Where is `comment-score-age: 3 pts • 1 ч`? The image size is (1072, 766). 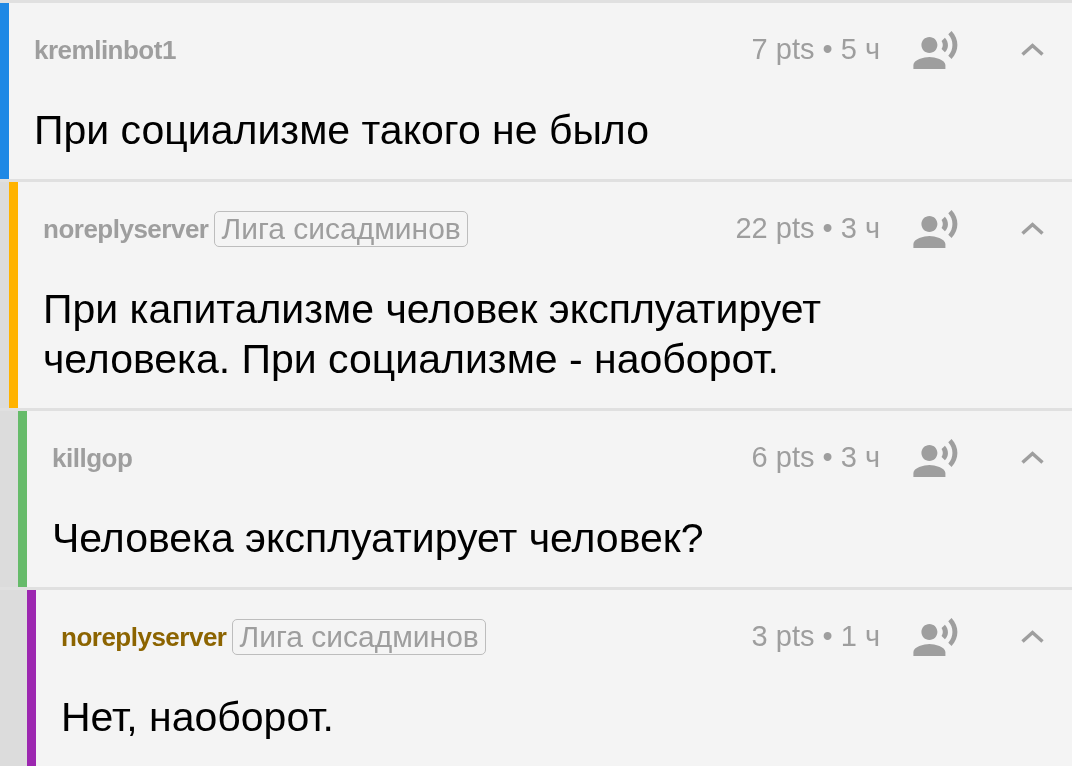
comment-score-age: 3 pts • 1 ч is located at coordinates (815, 637).